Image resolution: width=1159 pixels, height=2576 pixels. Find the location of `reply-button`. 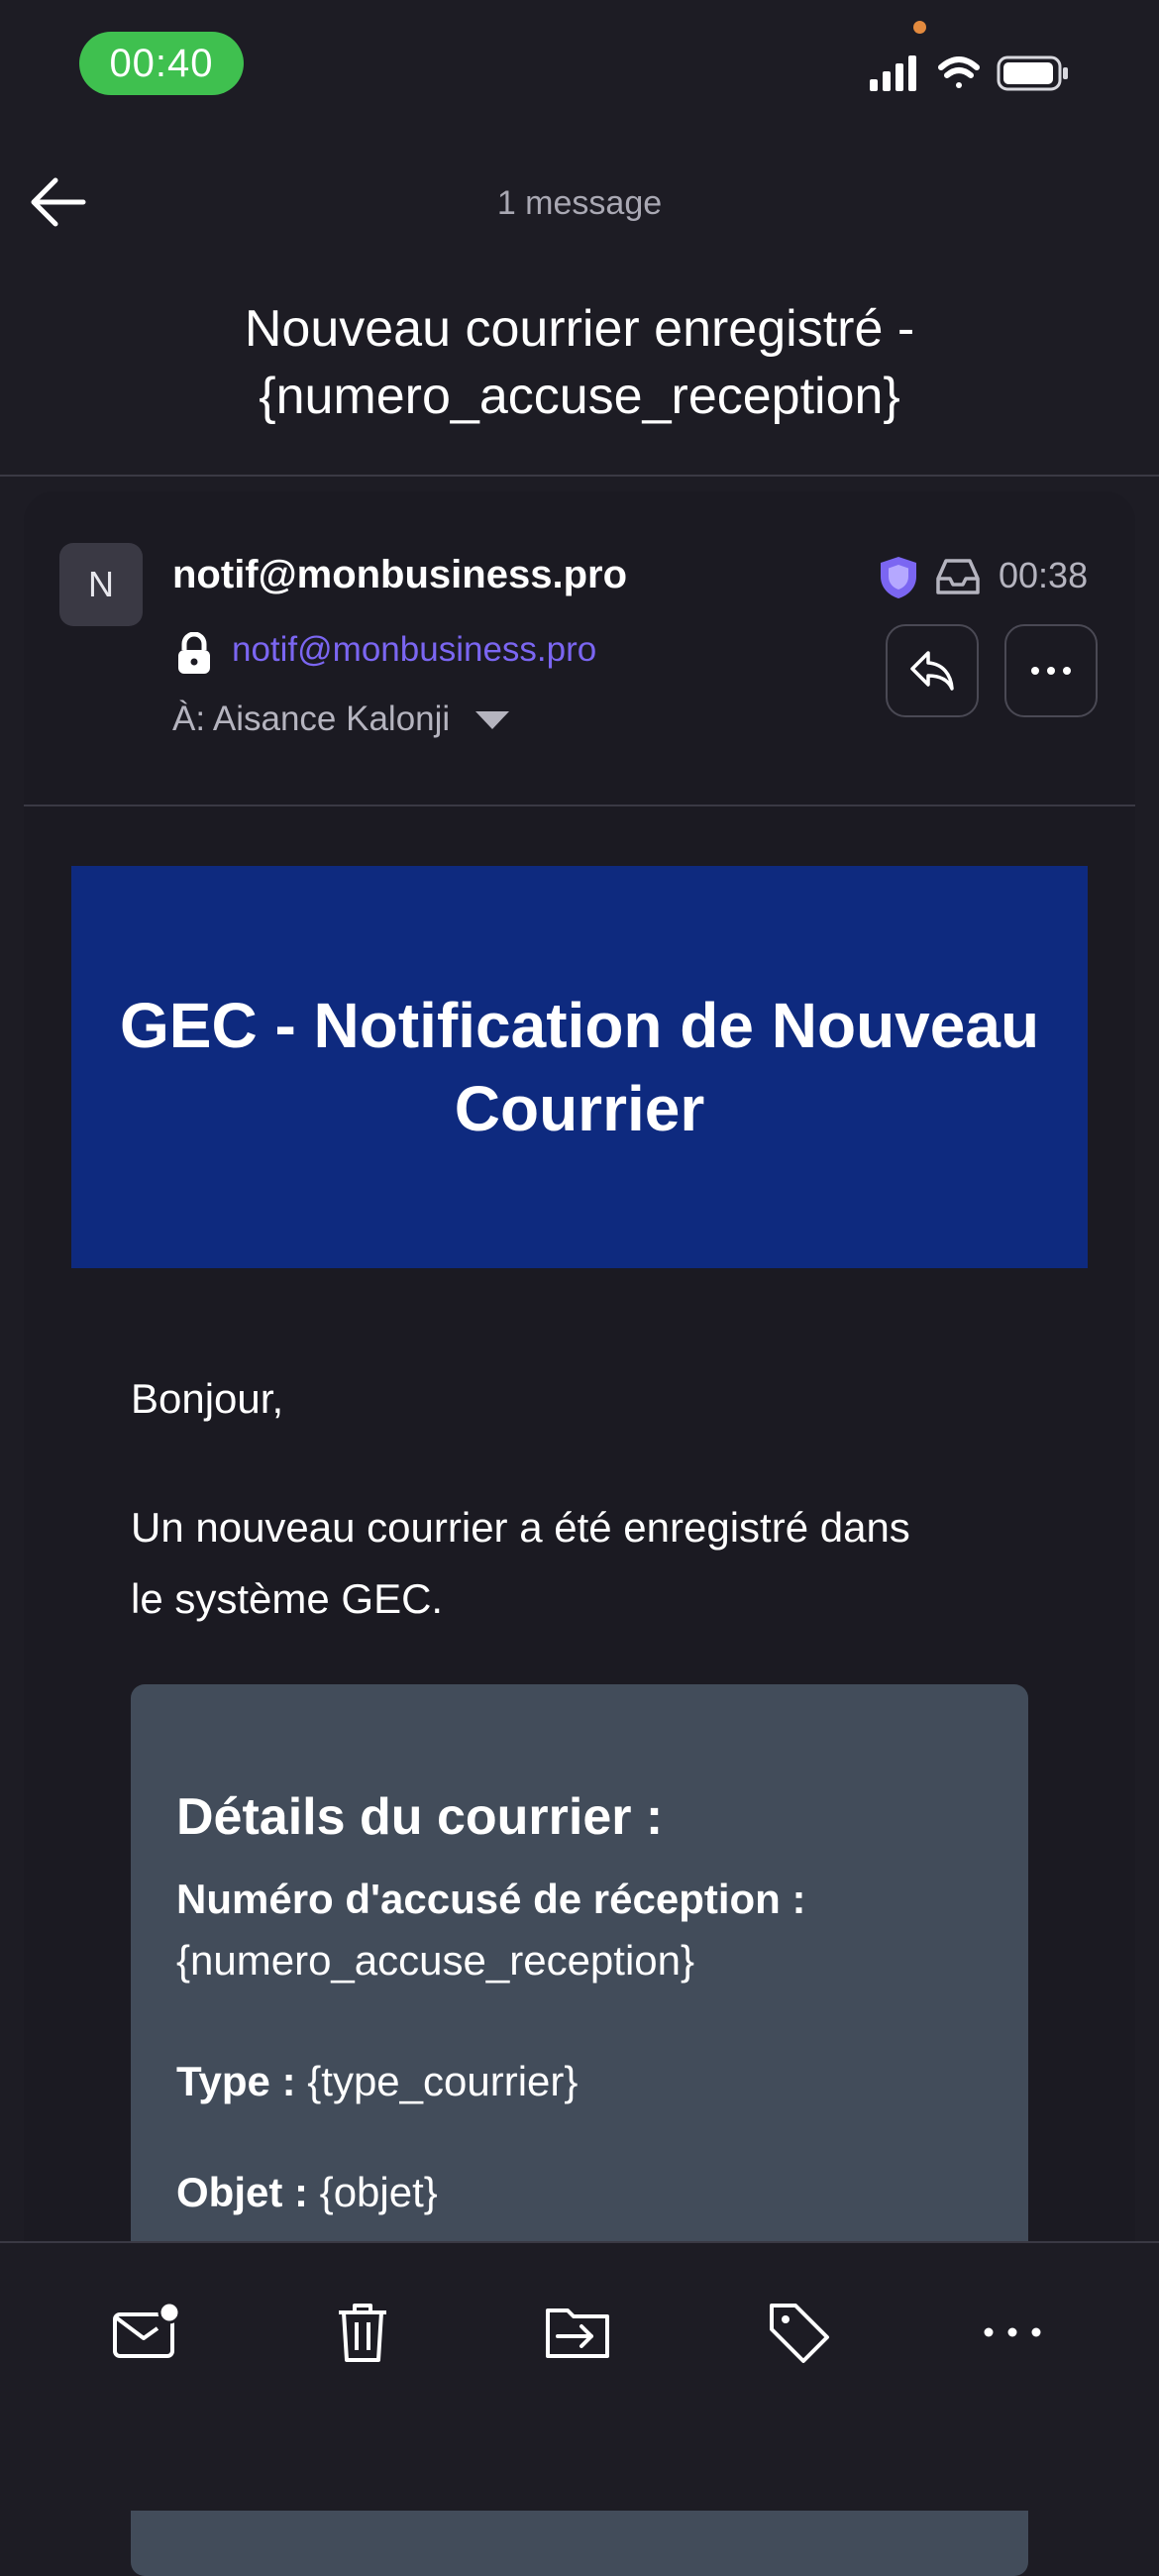

reply-button is located at coordinates (933, 670).